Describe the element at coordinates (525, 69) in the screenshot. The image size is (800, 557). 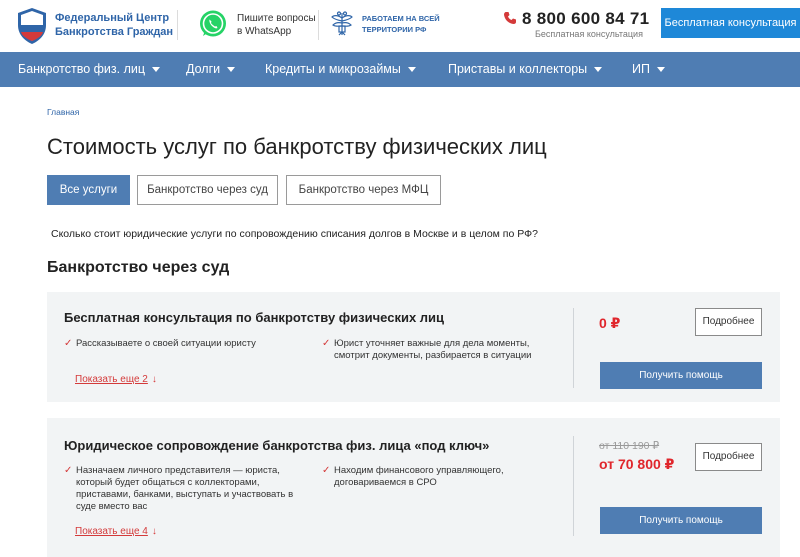
I see `nav-item-bailiffs: Приставы и коллекторы` at that location.